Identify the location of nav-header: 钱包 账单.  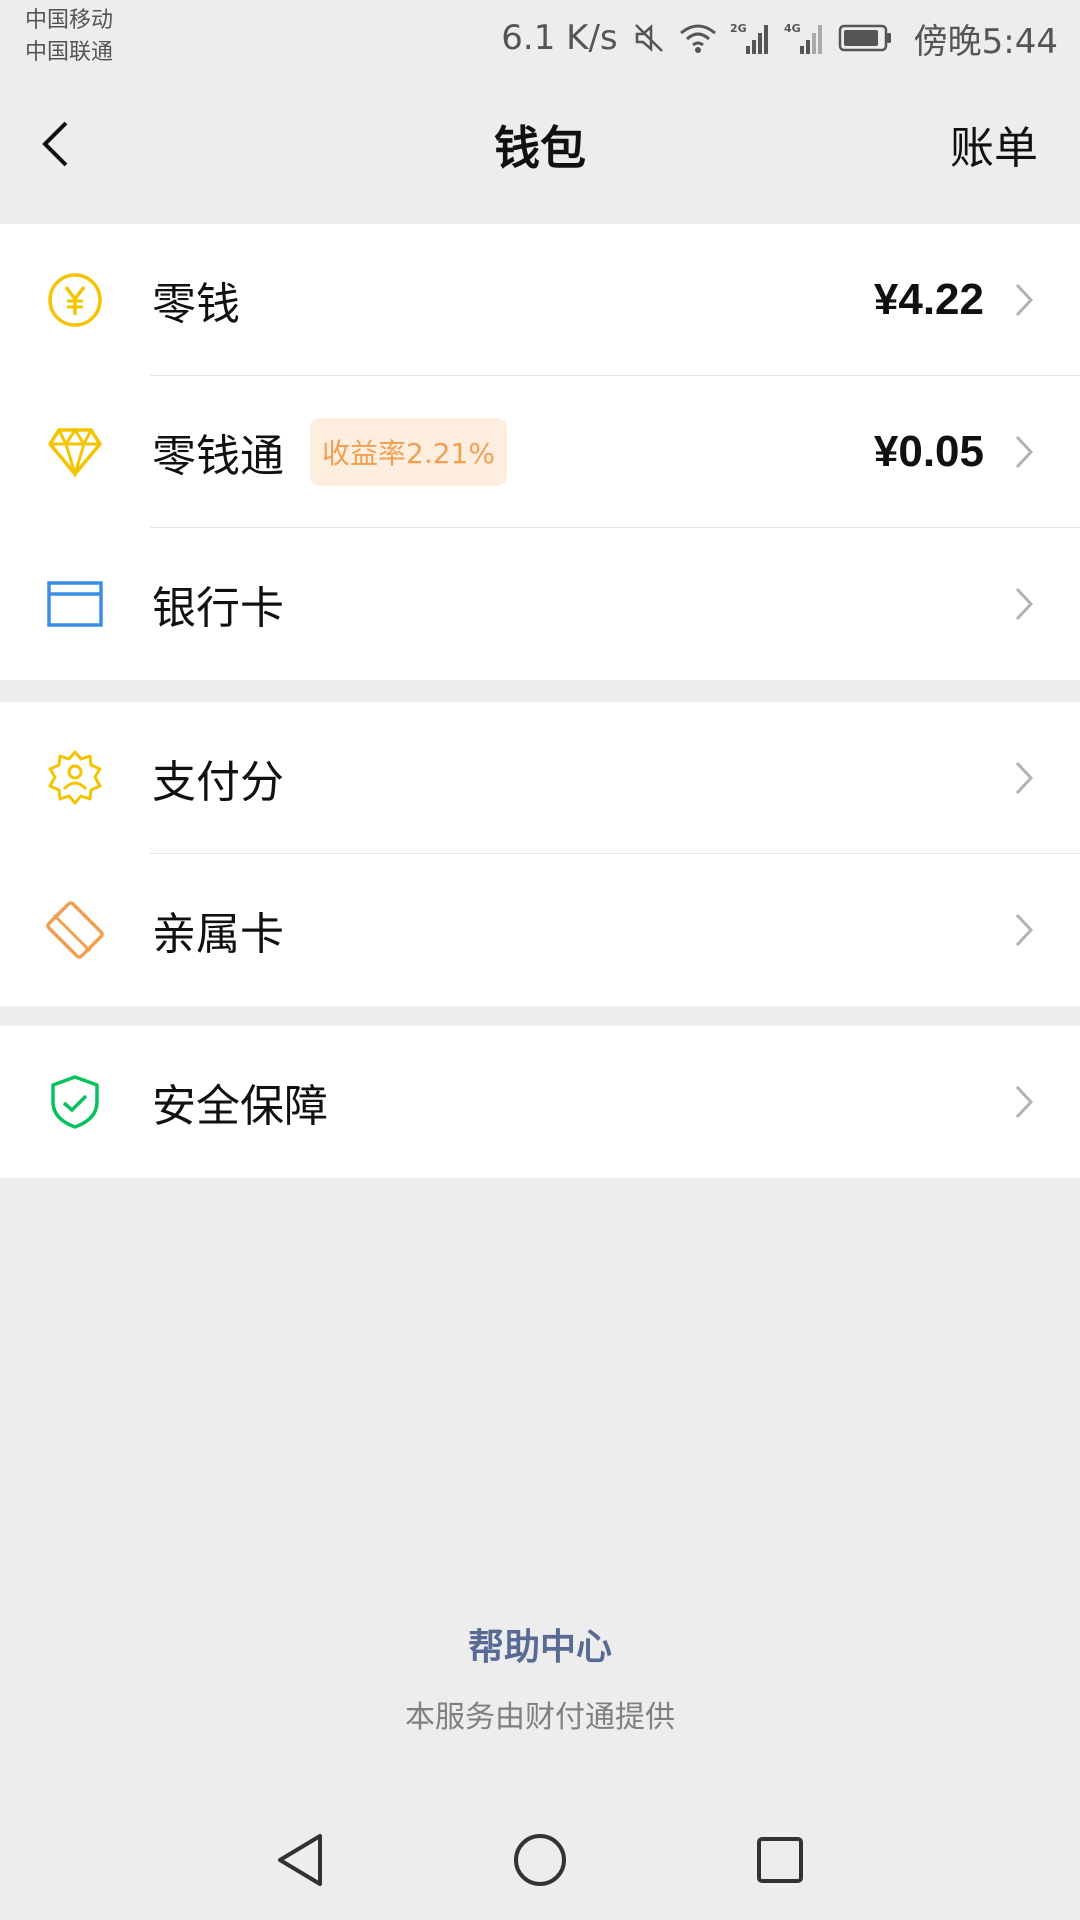
(540, 150).